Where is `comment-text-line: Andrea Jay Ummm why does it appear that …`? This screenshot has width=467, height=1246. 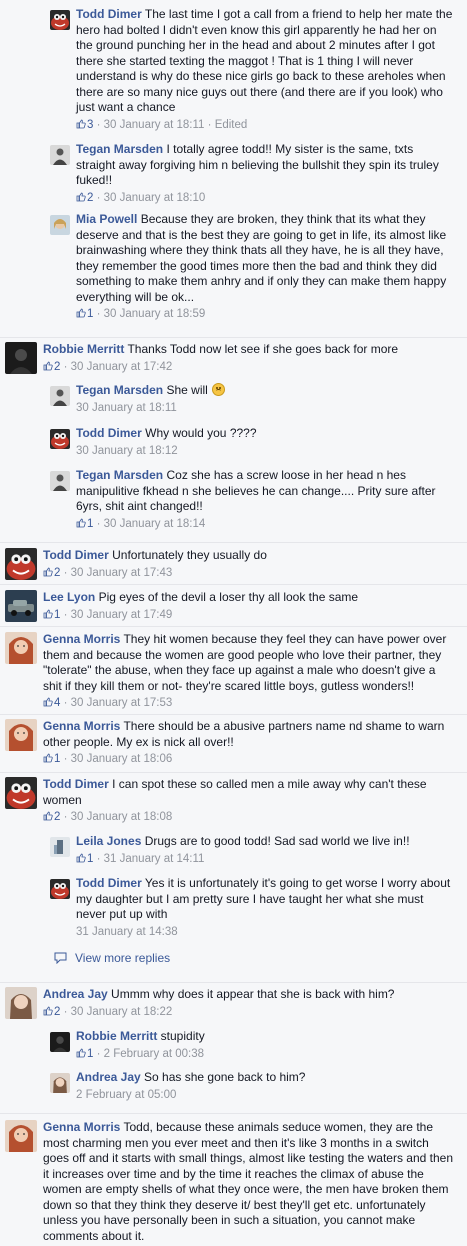 comment-text-line: Andrea Jay Ummm why does it appear that … is located at coordinates (249, 995).